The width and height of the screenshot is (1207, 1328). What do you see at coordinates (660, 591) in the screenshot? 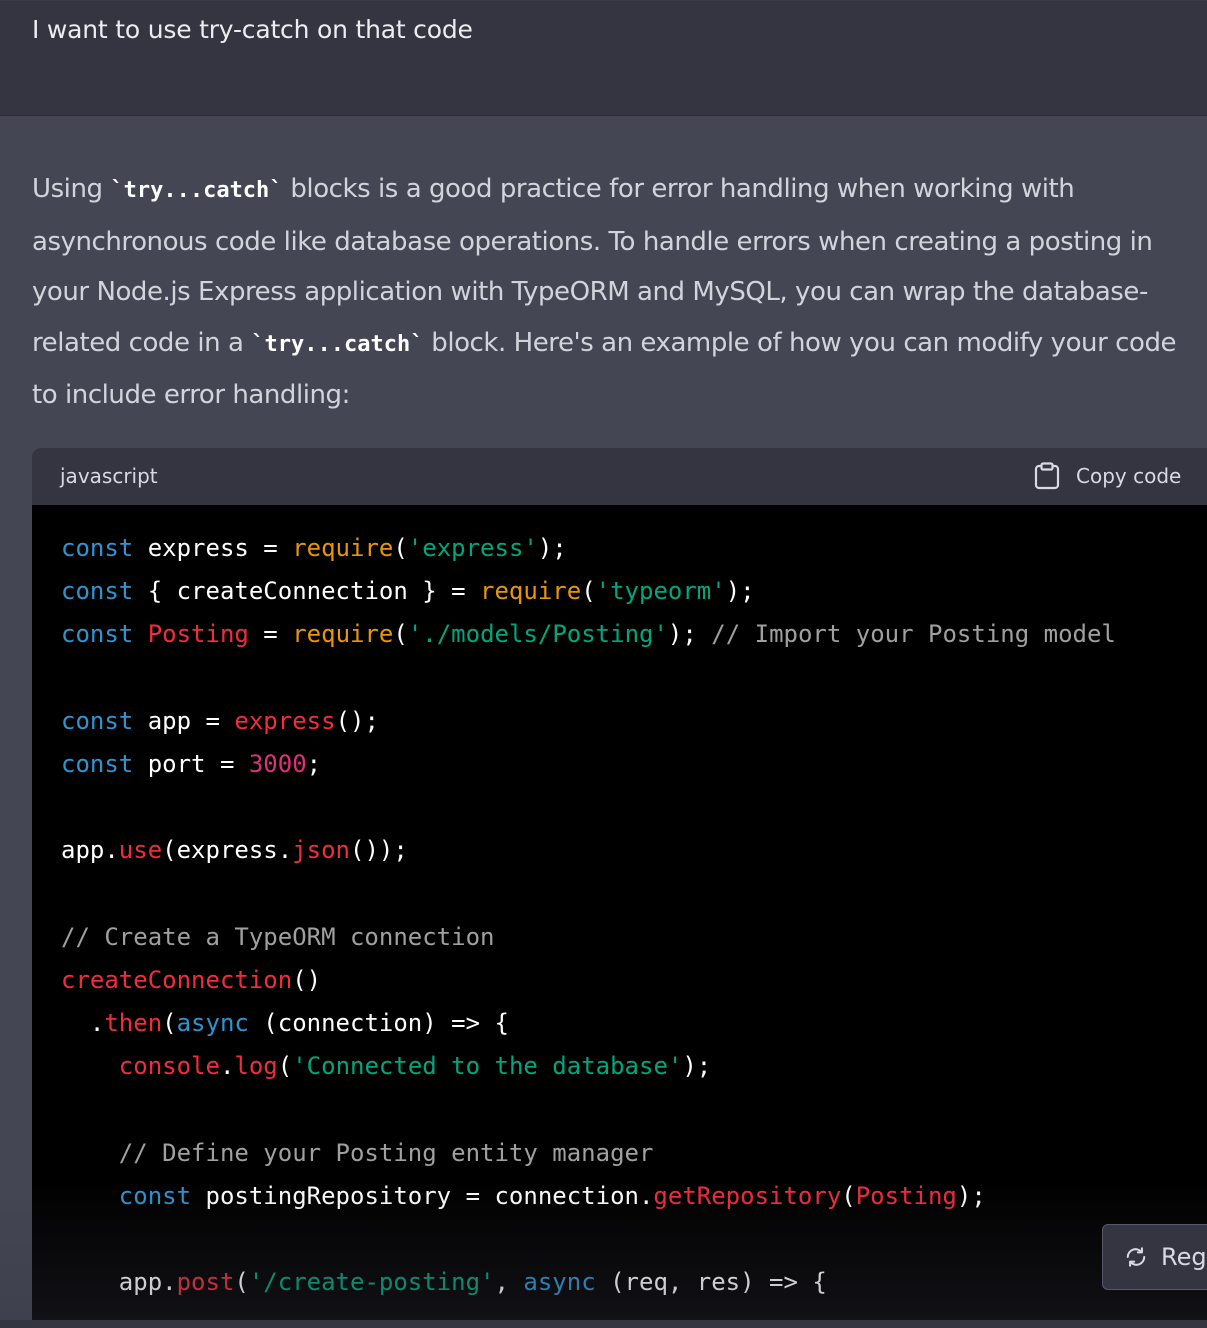
I see `code-token: 'typeorm'` at bounding box center [660, 591].